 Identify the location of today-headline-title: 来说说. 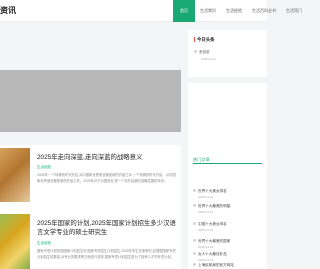
(204, 52).